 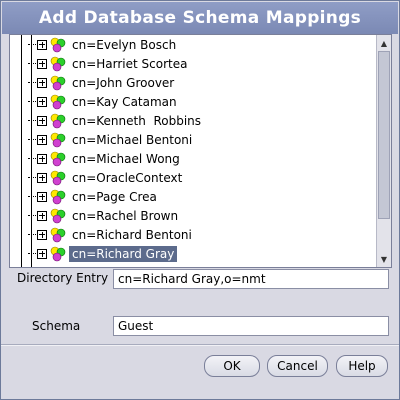 What do you see at coordinates (137, 120) in the screenshot?
I see `tree-item-label: cn=Kenneth Robbins` at bounding box center [137, 120].